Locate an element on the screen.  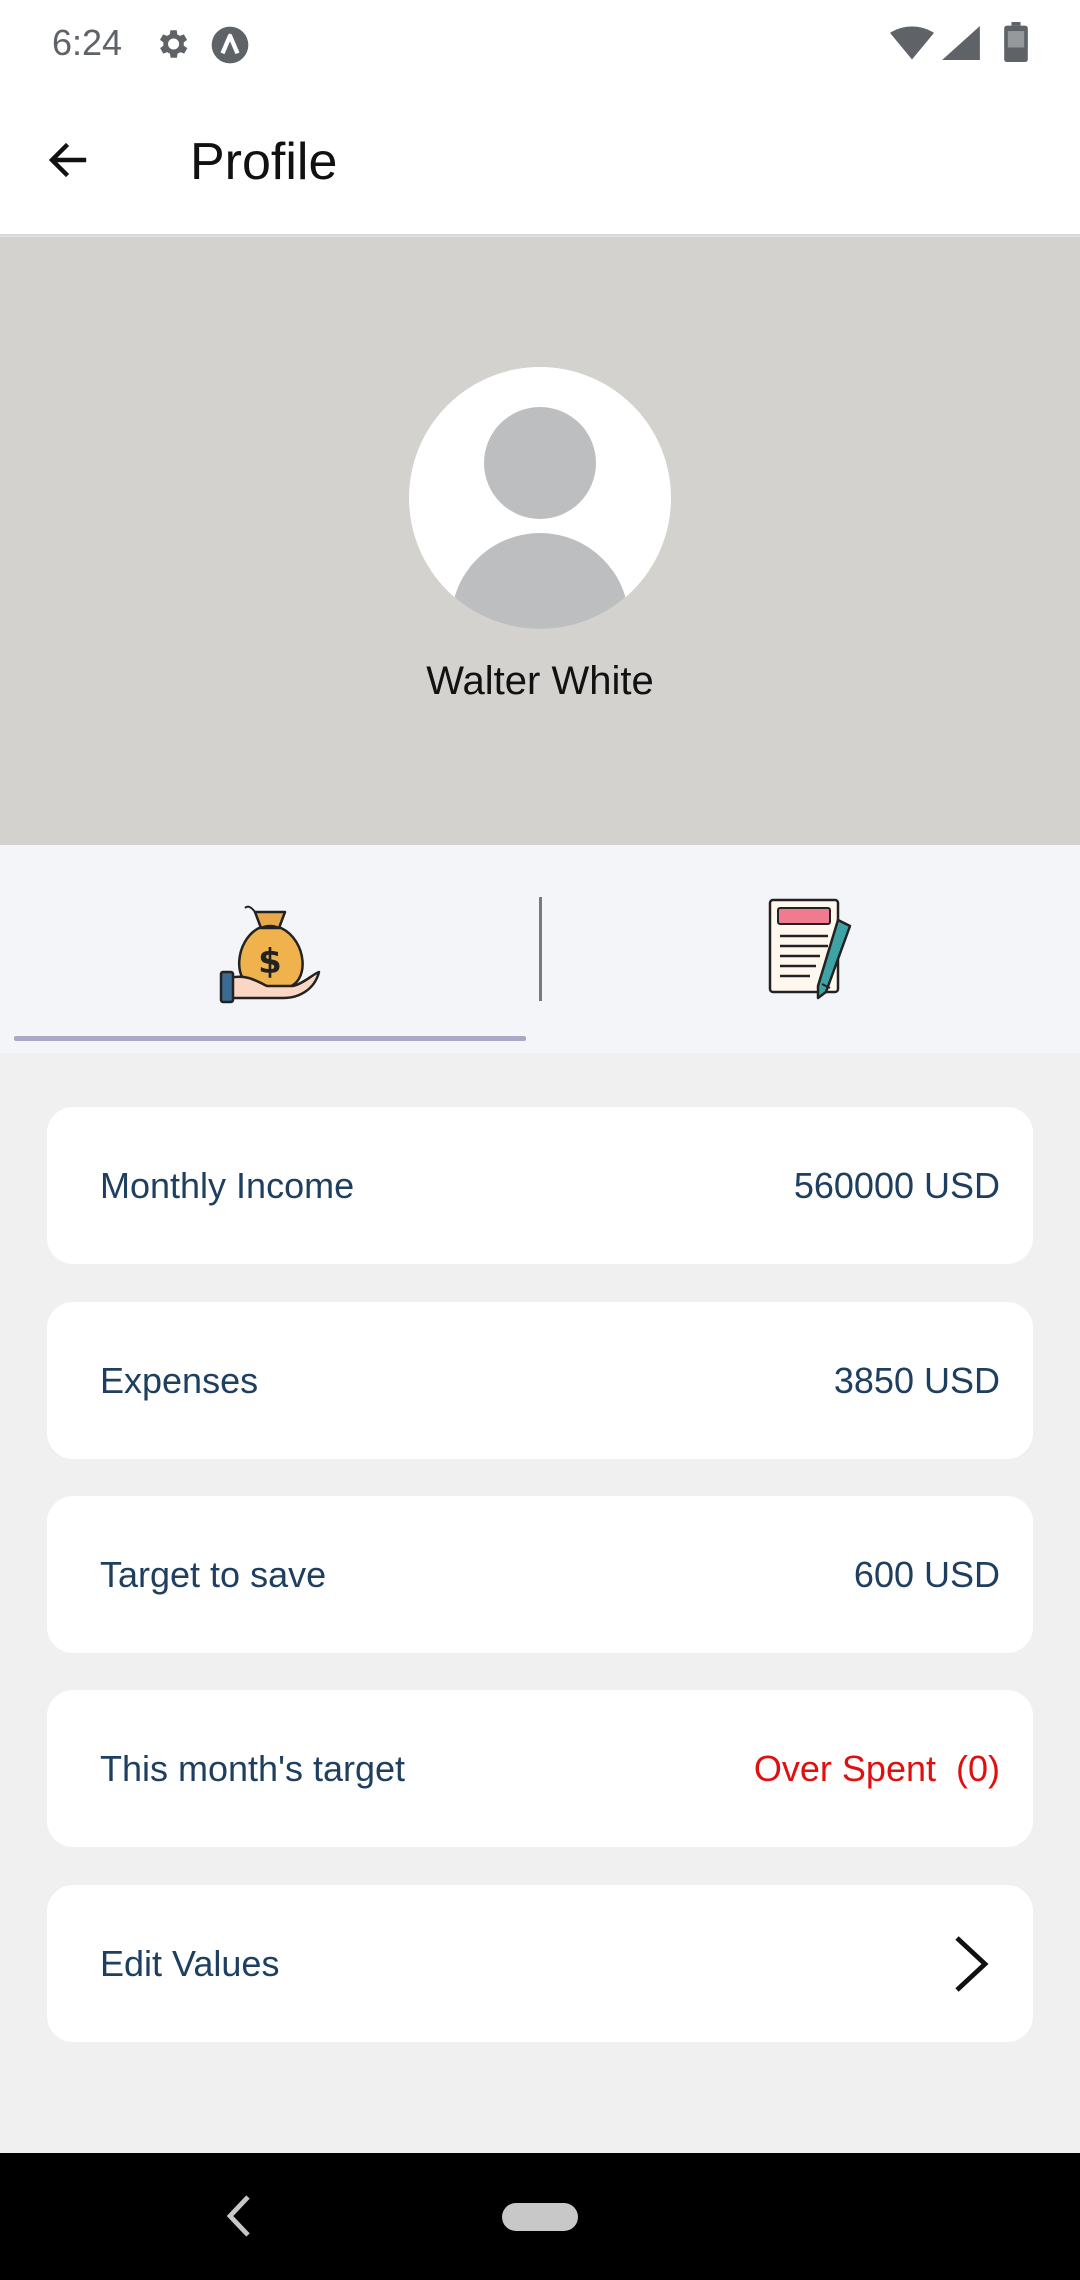
tab-divider is located at coordinates (540, 949).